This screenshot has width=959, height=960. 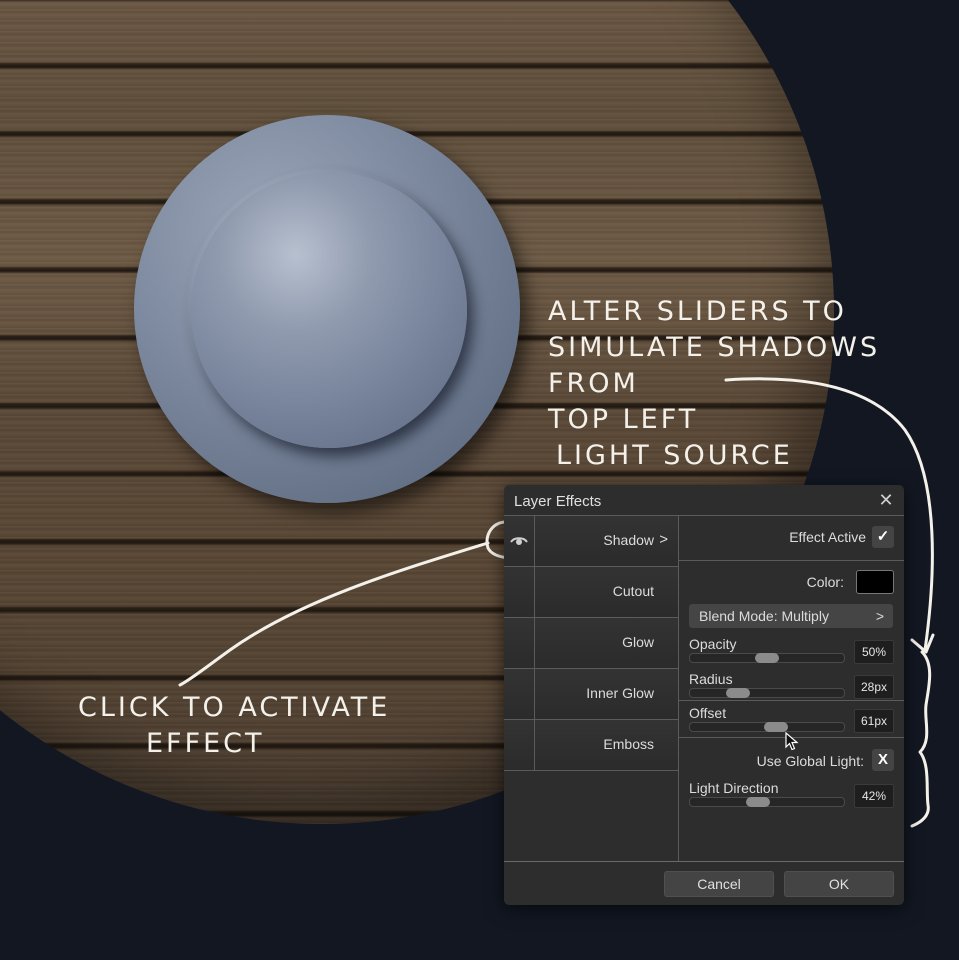 What do you see at coordinates (792, 741) in the screenshot?
I see `mouse-cursor-icon` at bounding box center [792, 741].